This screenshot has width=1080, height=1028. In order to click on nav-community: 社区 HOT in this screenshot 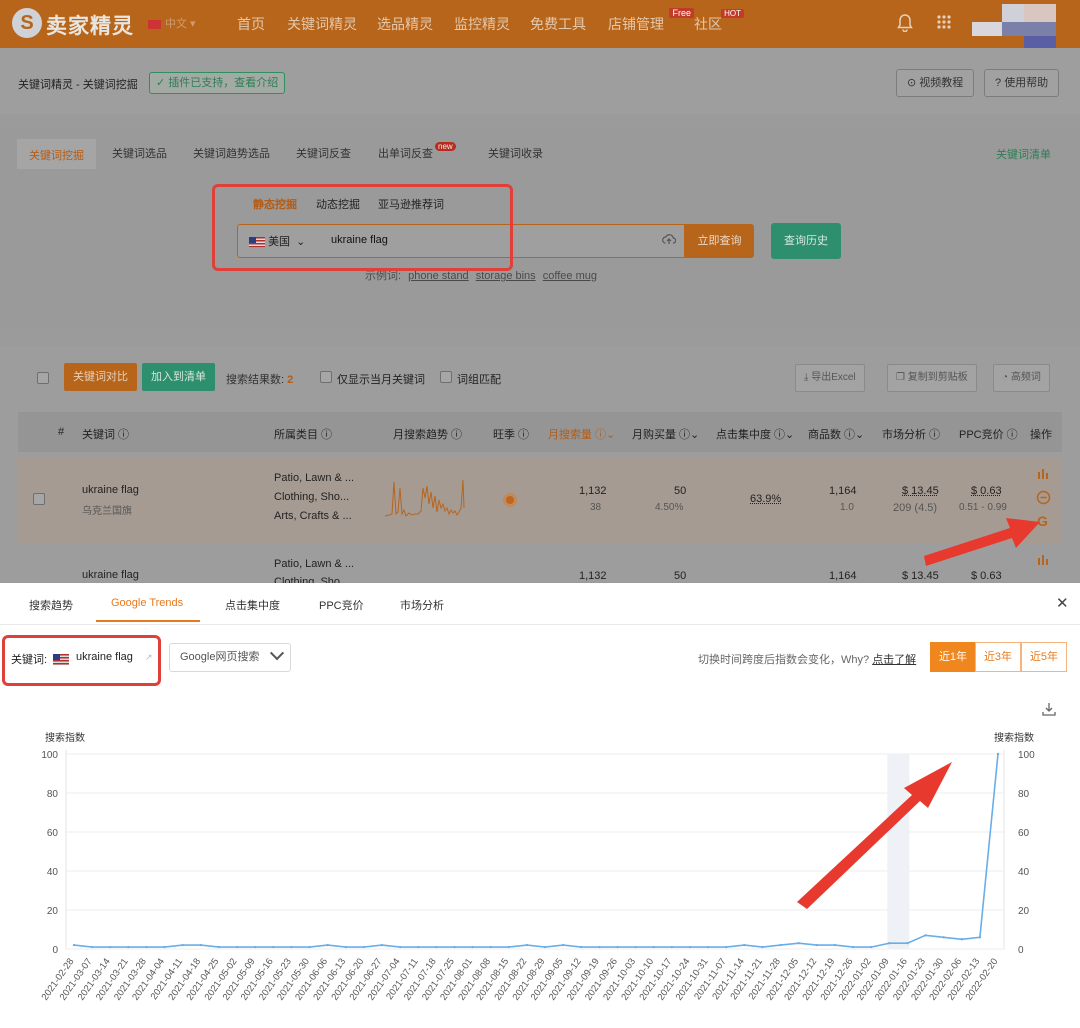, I will do `click(719, 21)`.